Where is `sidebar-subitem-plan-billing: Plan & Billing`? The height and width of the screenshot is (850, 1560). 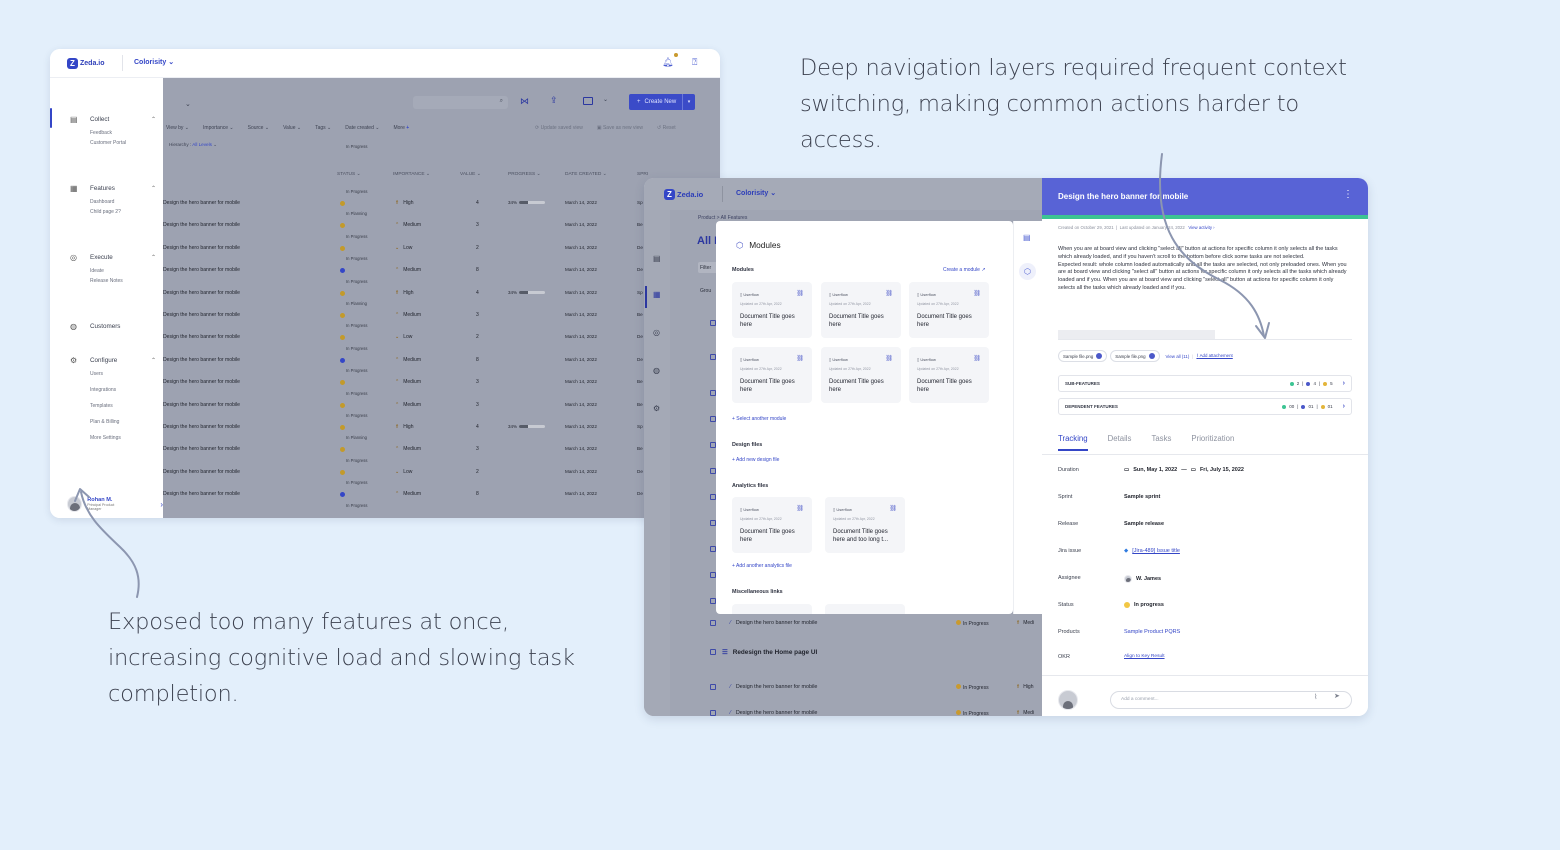 sidebar-subitem-plan-billing: Plan & Billing is located at coordinates (123, 424).